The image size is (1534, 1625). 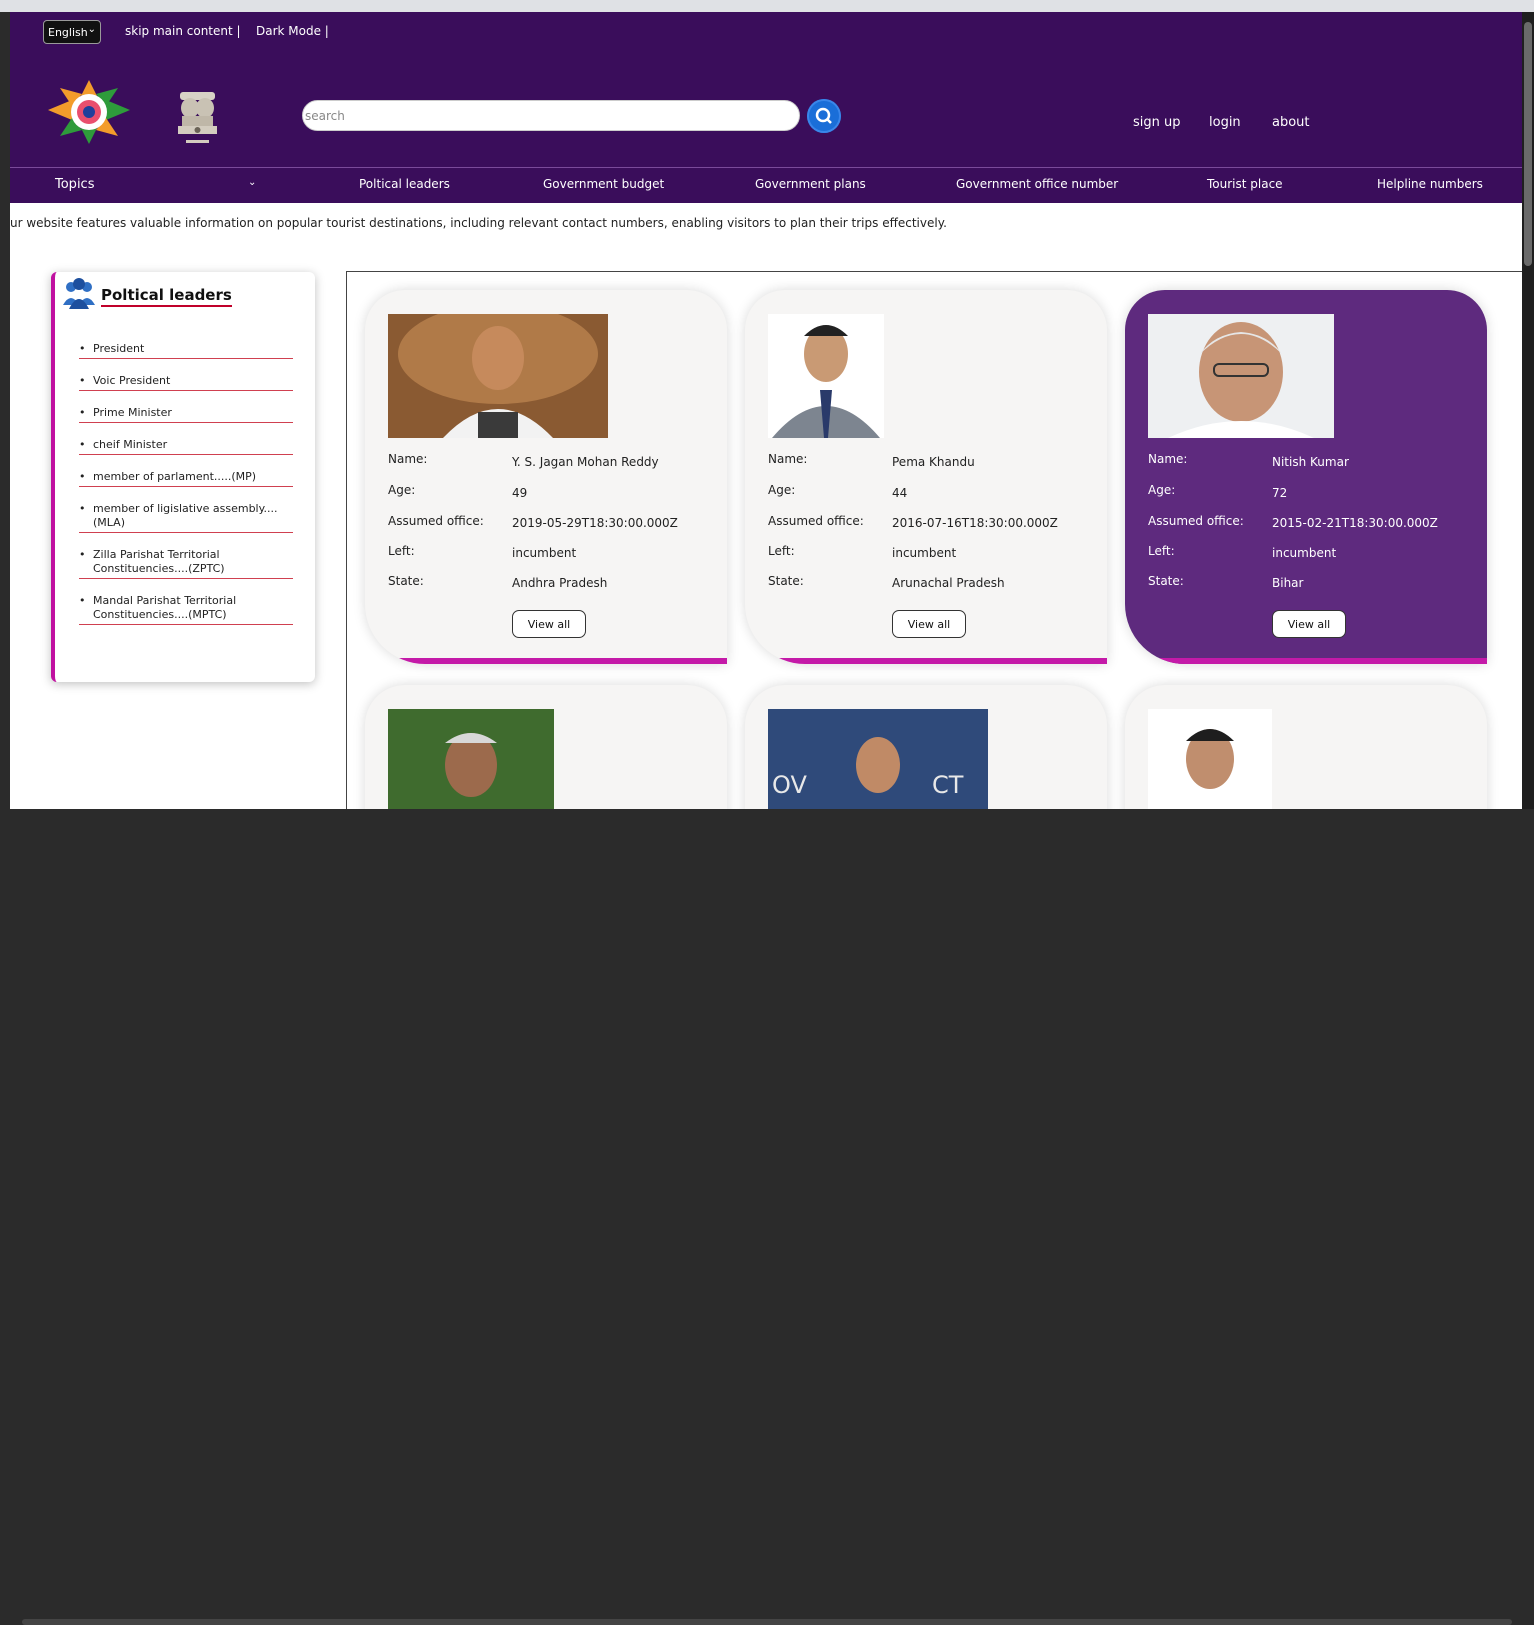 What do you see at coordinates (1245, 184) in the screenshot?
I see `nav-tourist-place: Tourist place` at bounding box center [1245, 184].